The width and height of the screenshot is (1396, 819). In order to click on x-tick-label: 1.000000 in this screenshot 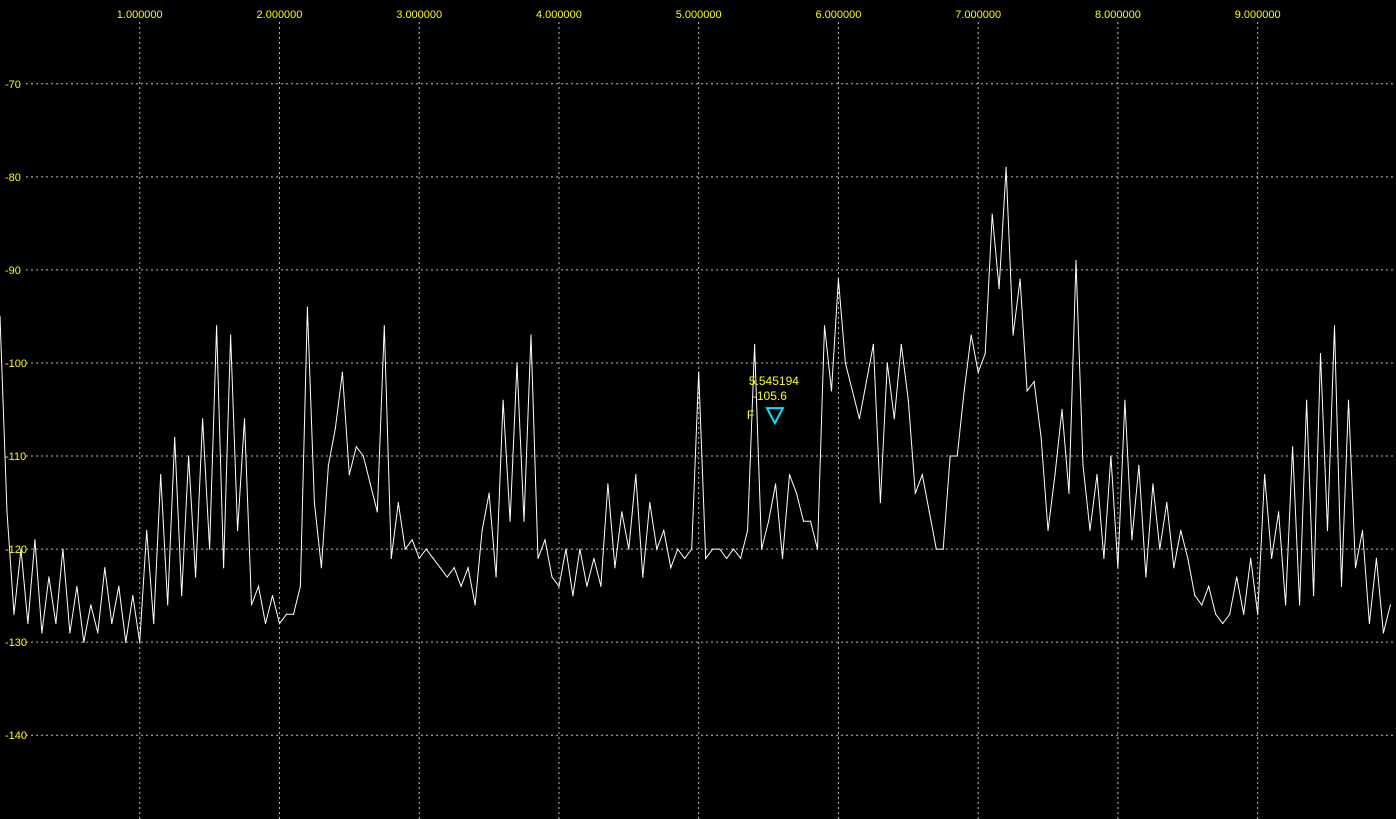, I will do `click(140, 15)`.